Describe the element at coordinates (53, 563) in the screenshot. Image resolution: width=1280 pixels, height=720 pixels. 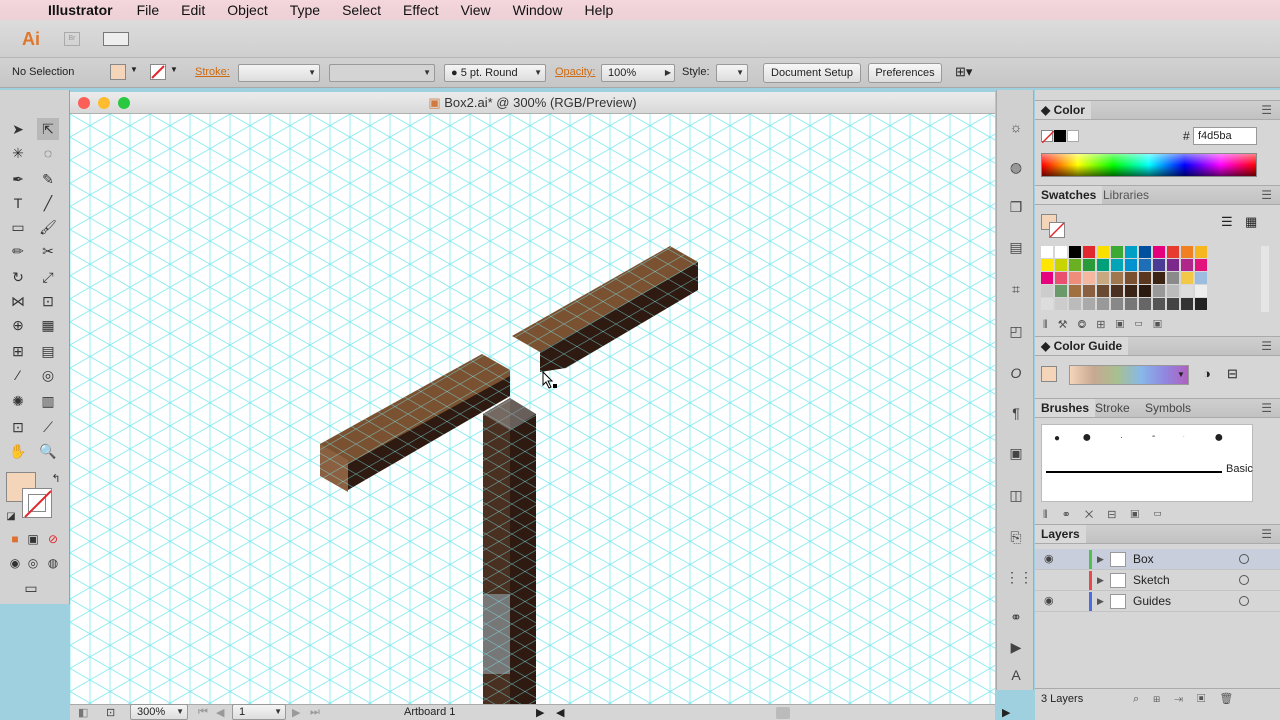
I see `draw-inside-icon: ◍` at that location.